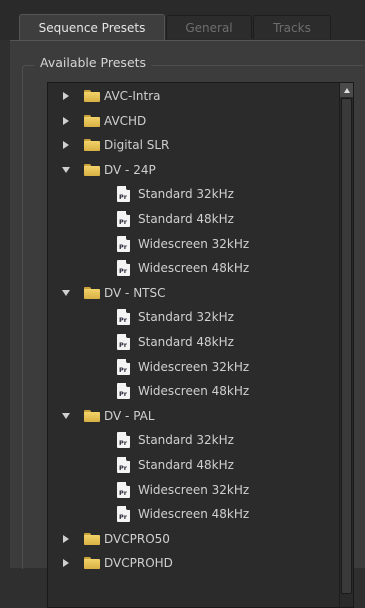 The height and width of the screenshot is (608, 365). Describe the element at coordinates (195, 170) in the screenshot. I see `preset-folder: DV - 24P` at that location.